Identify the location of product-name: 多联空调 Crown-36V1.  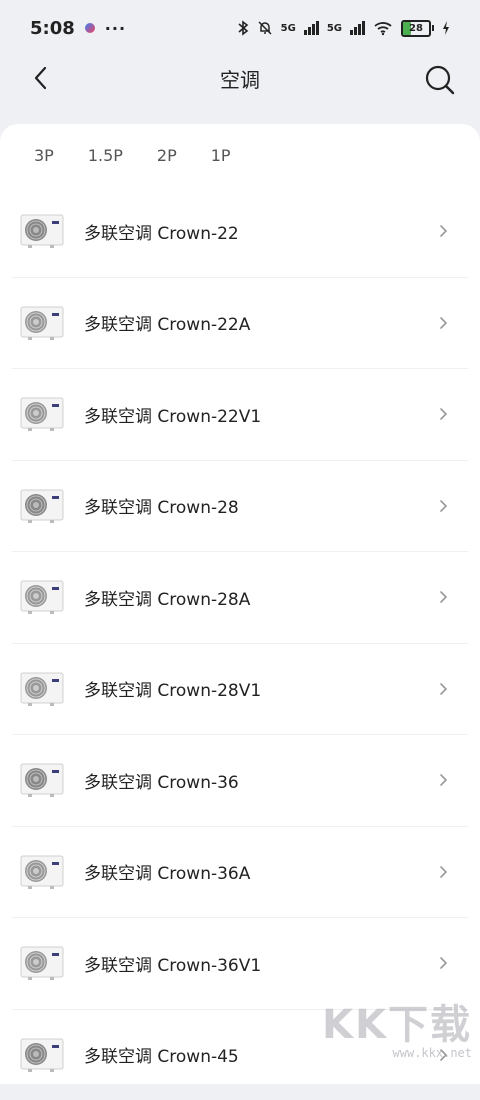
(172, 963).